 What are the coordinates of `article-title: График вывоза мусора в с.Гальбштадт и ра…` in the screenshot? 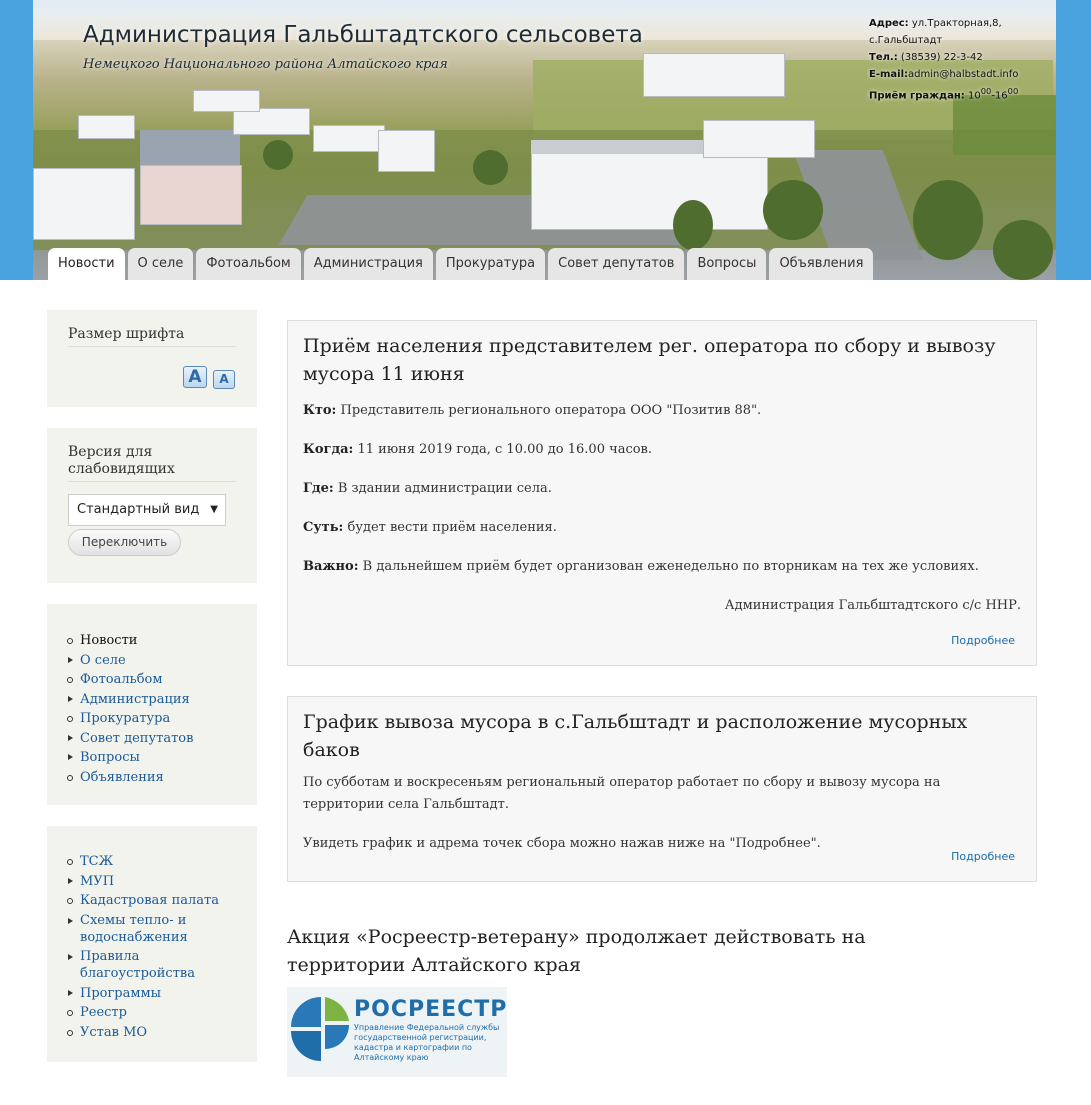 It's located at (662, 736).